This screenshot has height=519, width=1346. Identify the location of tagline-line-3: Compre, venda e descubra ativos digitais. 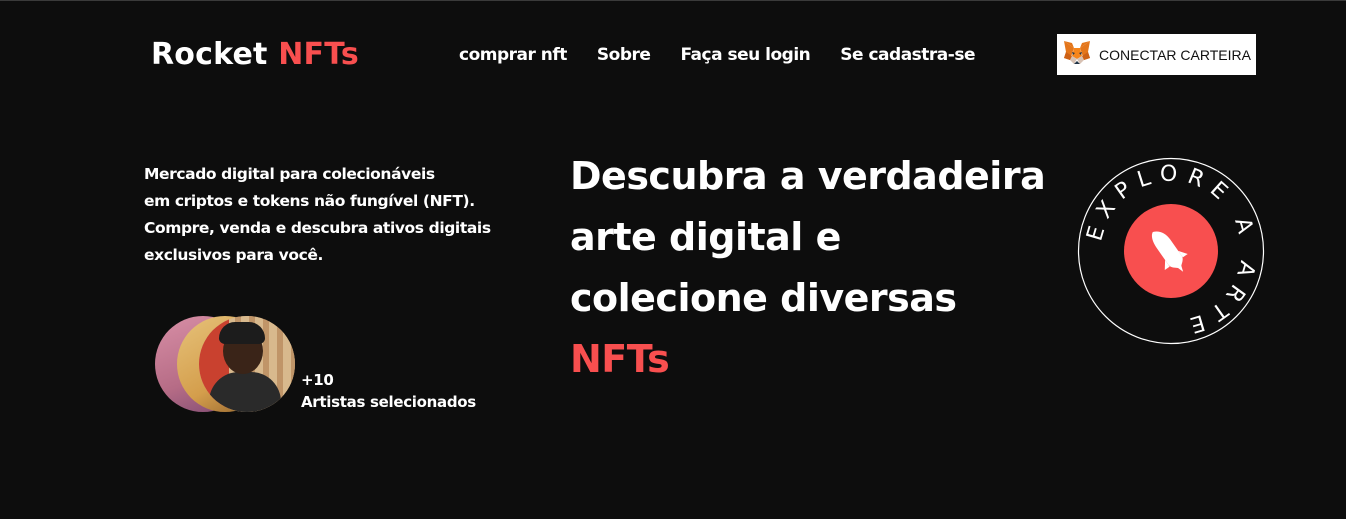
(317, 228).